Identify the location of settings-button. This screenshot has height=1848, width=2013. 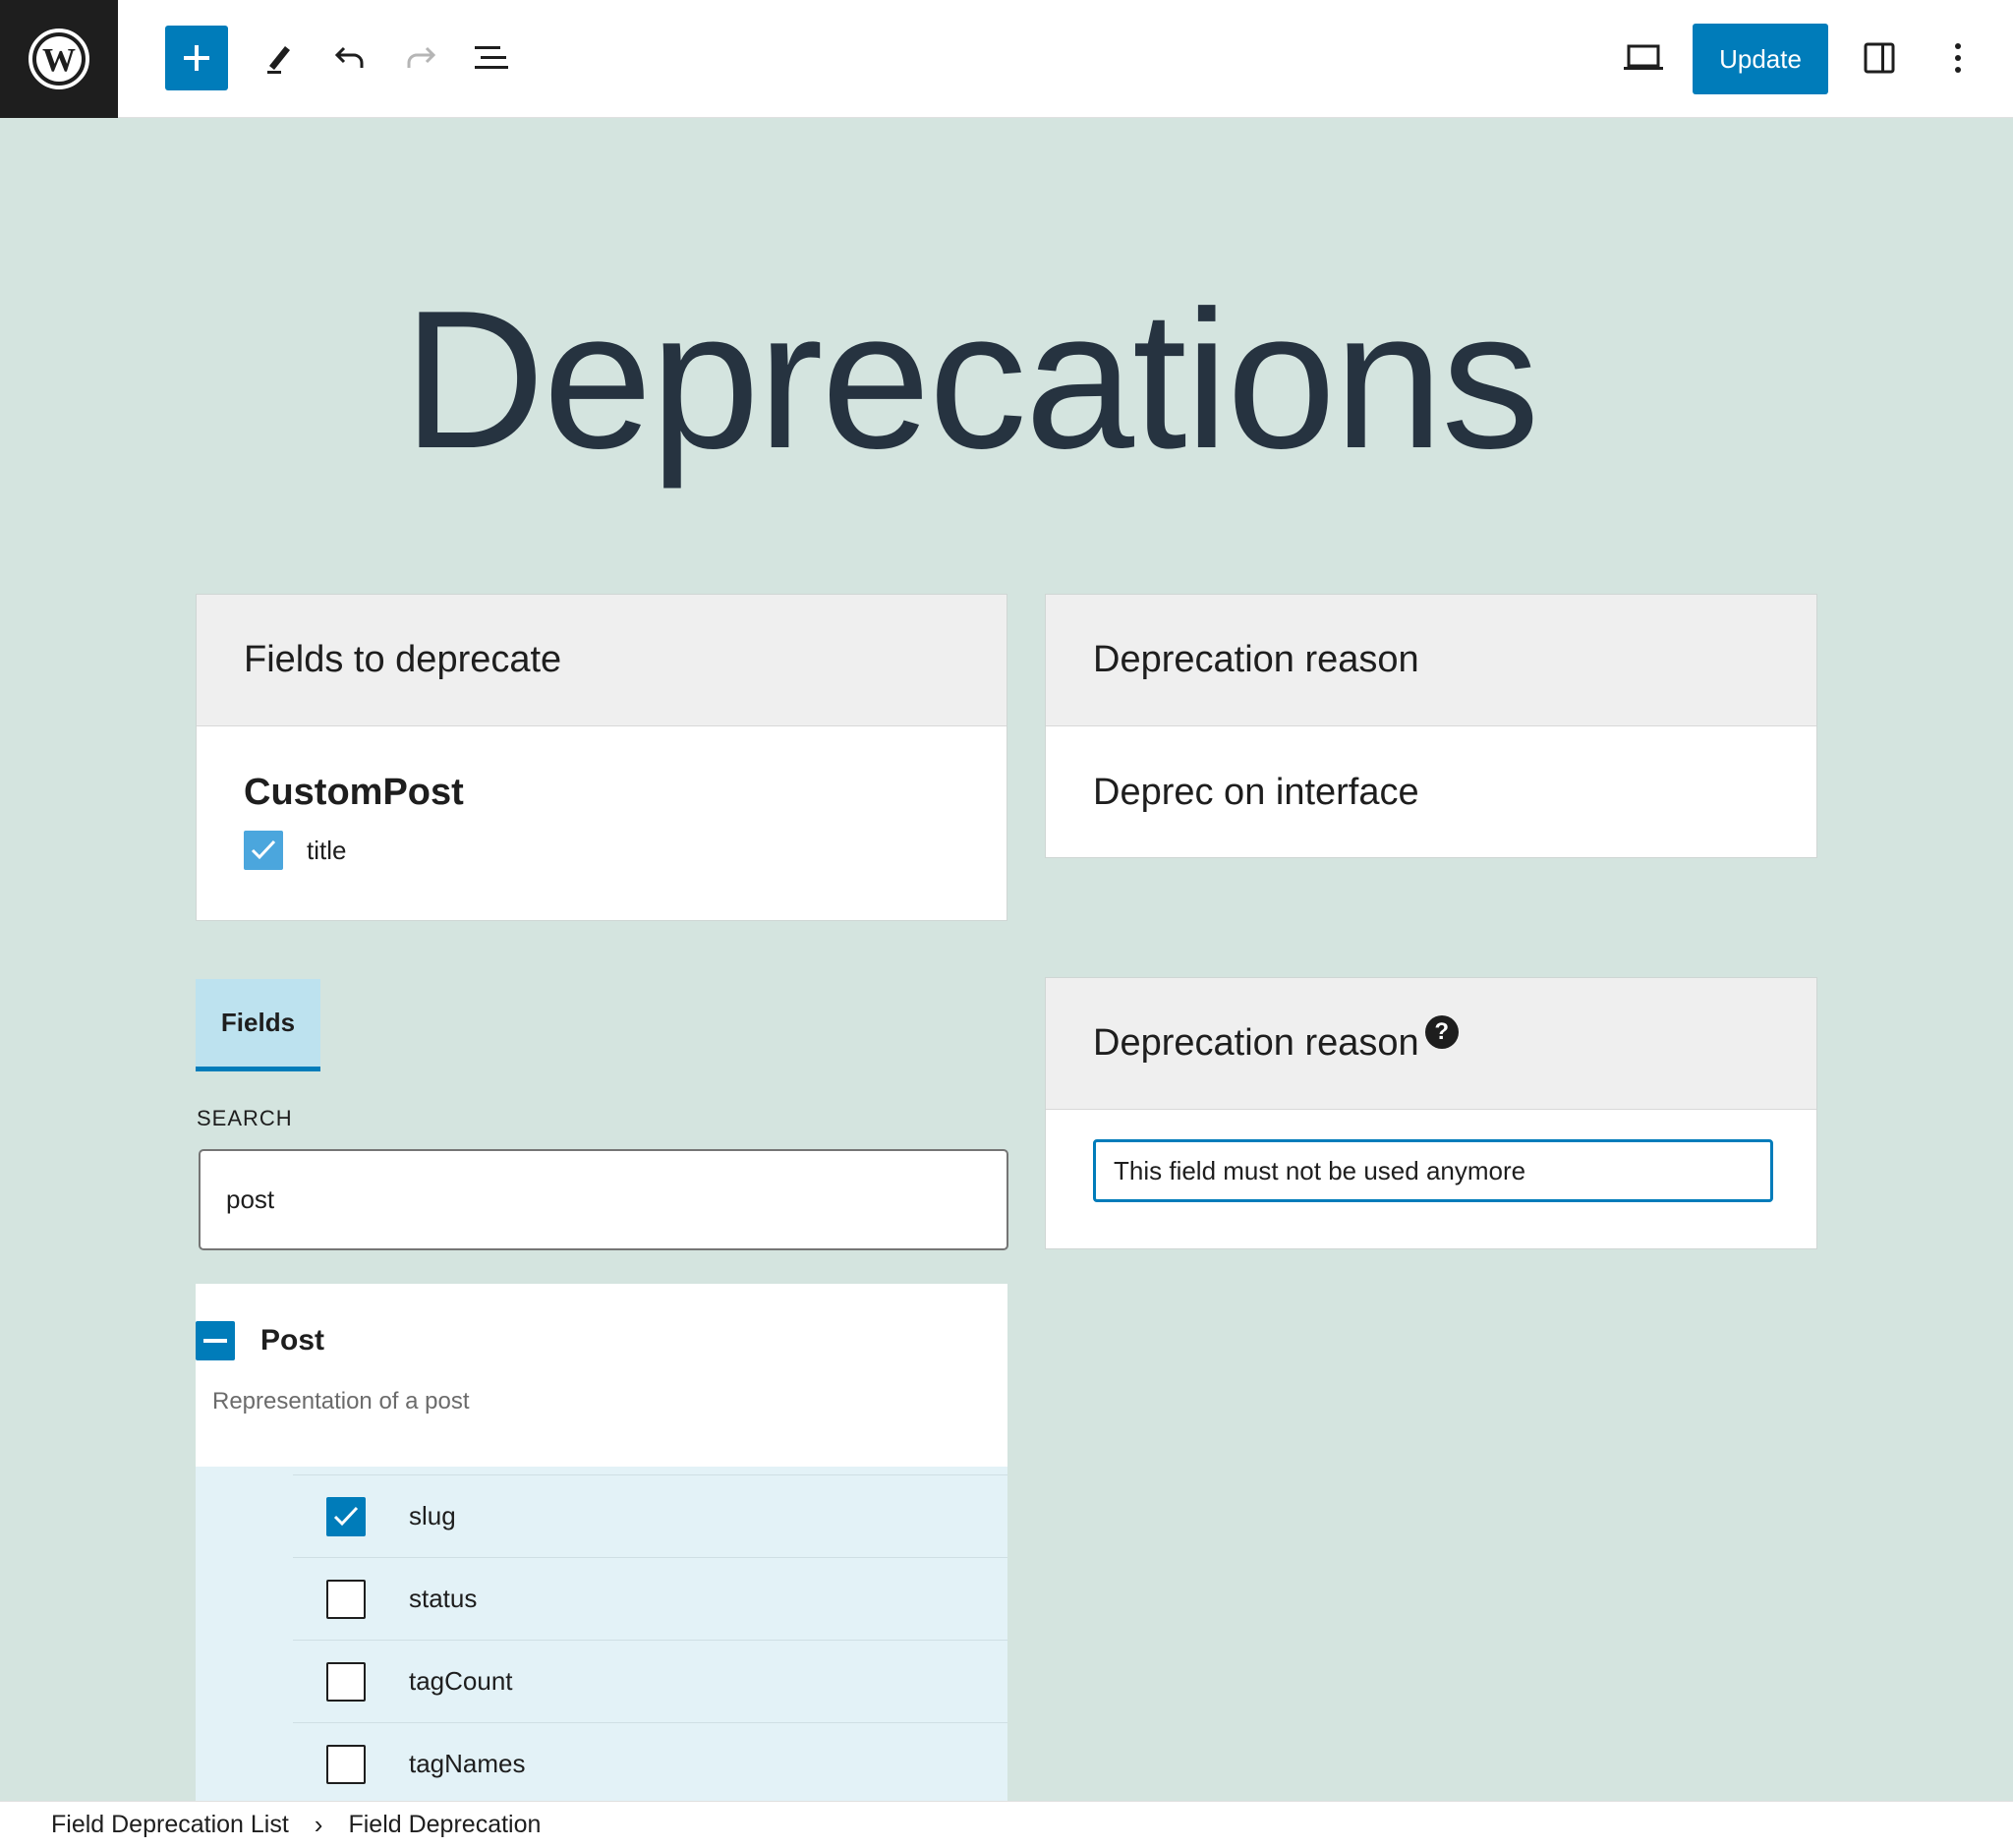
(1879, 58).